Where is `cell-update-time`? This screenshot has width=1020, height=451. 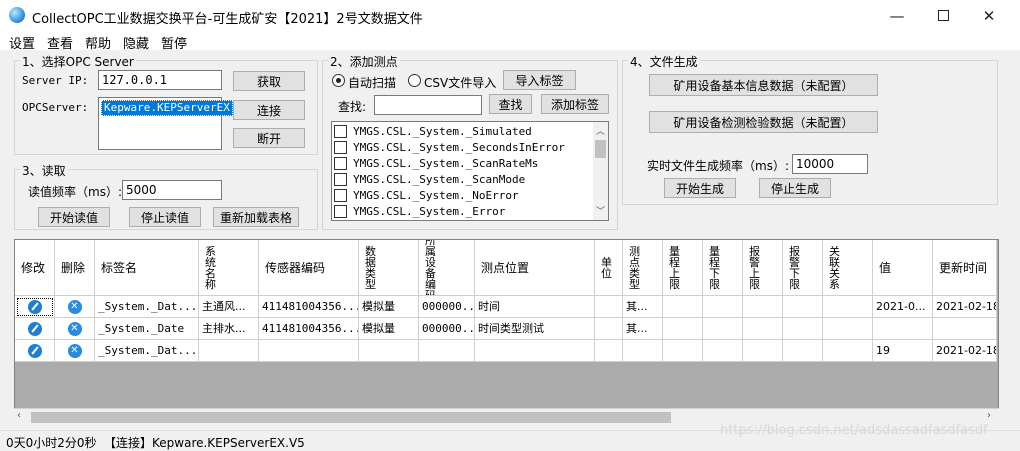 cell-update-time is located at coordinates (965, 329).